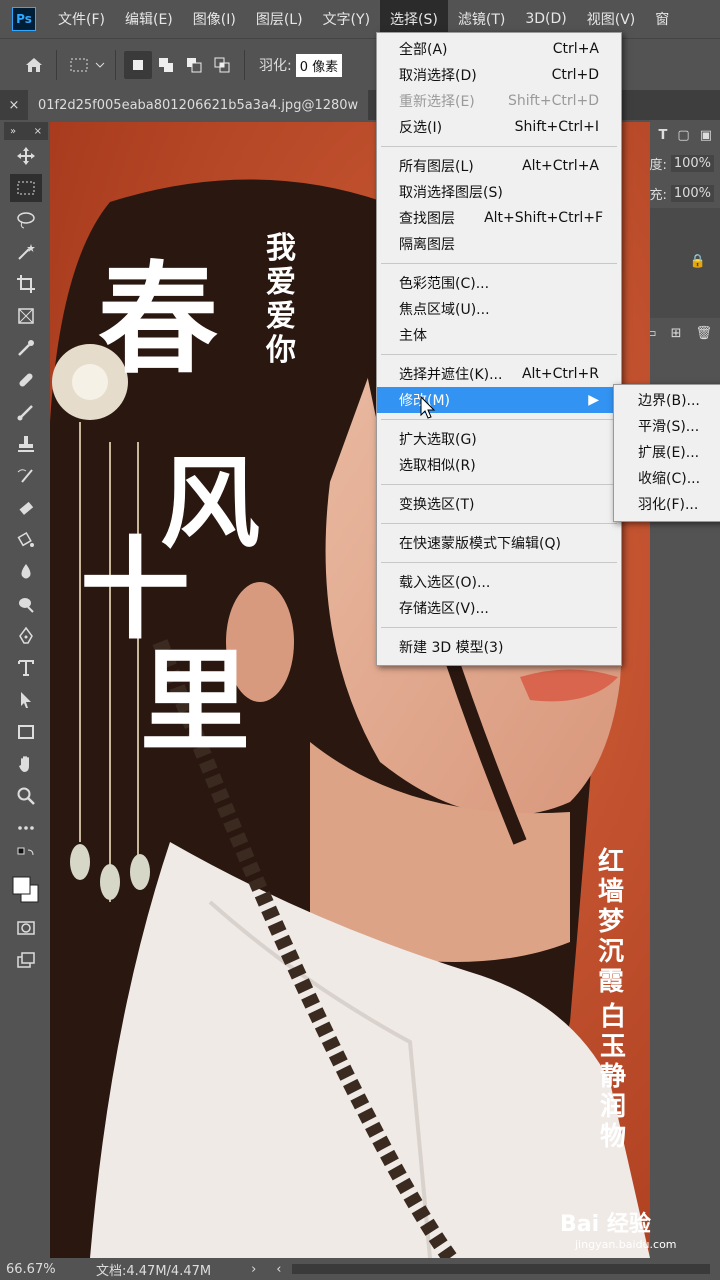 The width and height of the screenshot is (720, 1280). What do you see at coordinates (499, 400) in the screenshot?
I see `menu-item-modify: 修改(M)▶` at bounding box center [499, 400].